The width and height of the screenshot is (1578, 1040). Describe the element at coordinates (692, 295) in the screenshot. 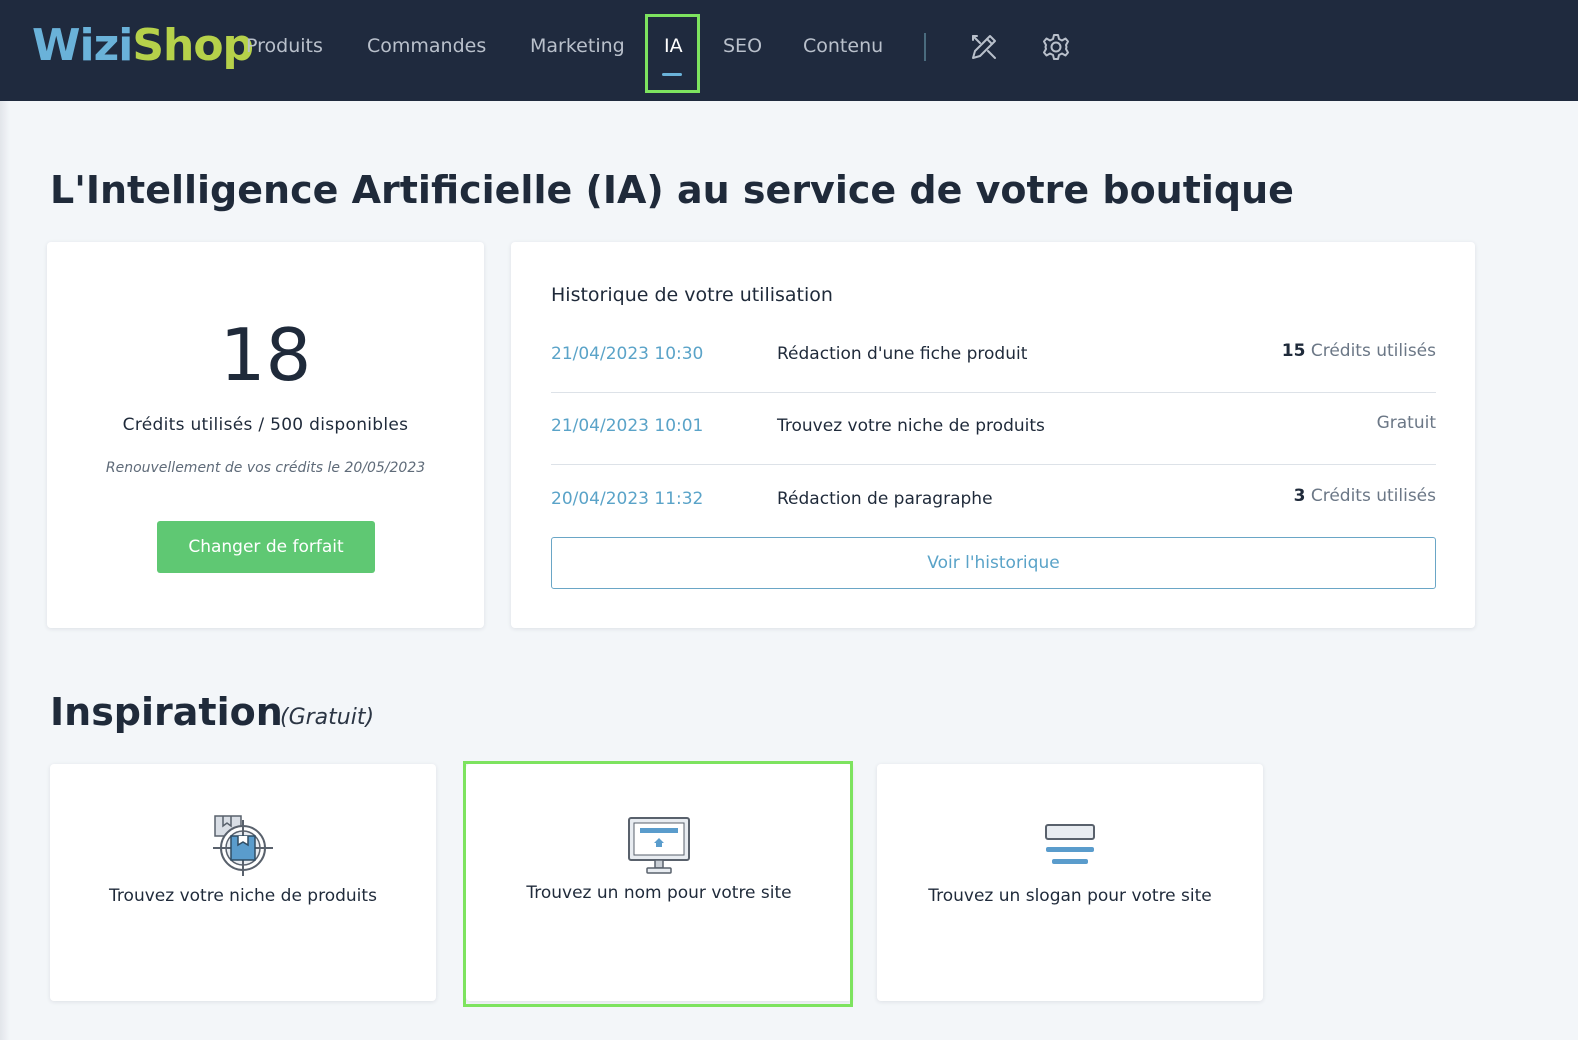

I see `history-title: Historique de votre utilisation` at that location.